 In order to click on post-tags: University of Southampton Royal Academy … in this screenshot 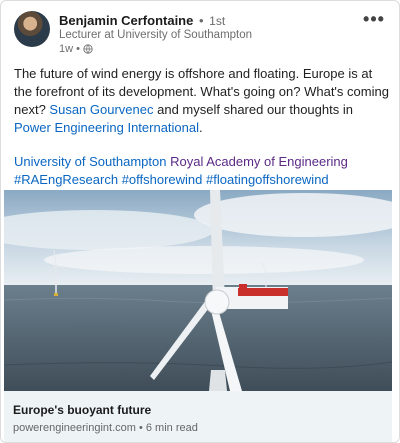, I will do `click(202, 171)`.